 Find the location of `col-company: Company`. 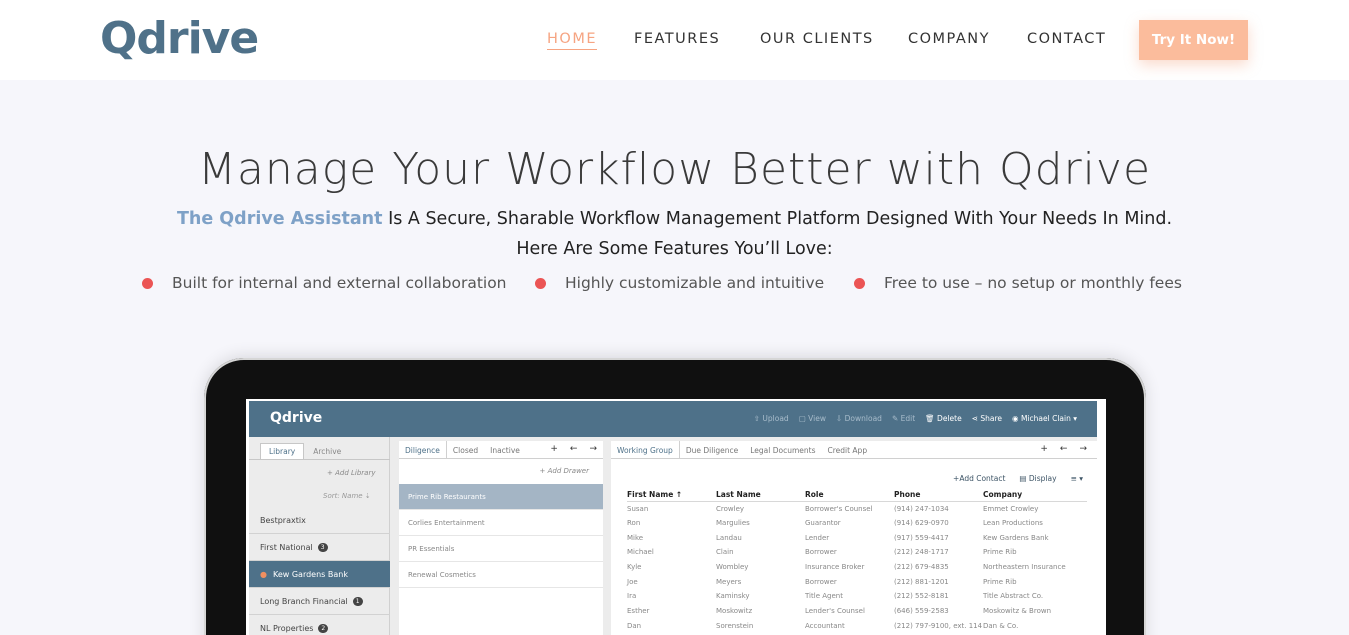

col-company: Company is located at coordinates (1035, 495).